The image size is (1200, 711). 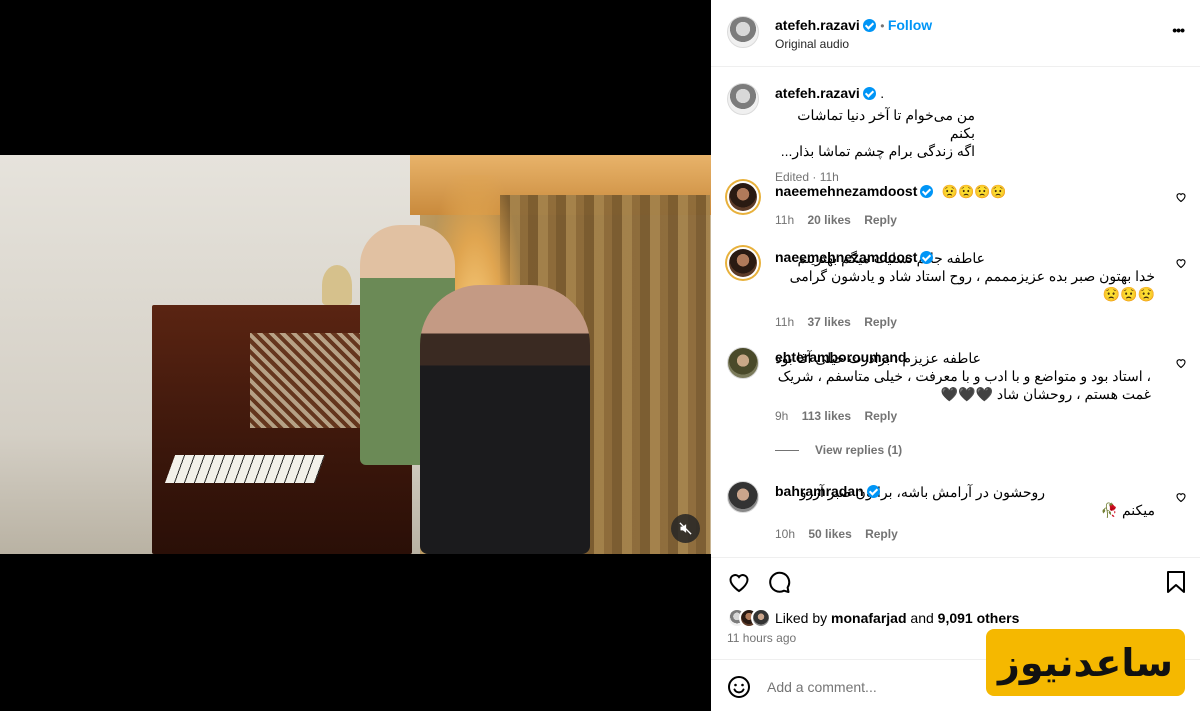 What do you see at coordinates (787, 450) in the screenshot?
I see `view-replies-line` at bounding box center [787, 450].